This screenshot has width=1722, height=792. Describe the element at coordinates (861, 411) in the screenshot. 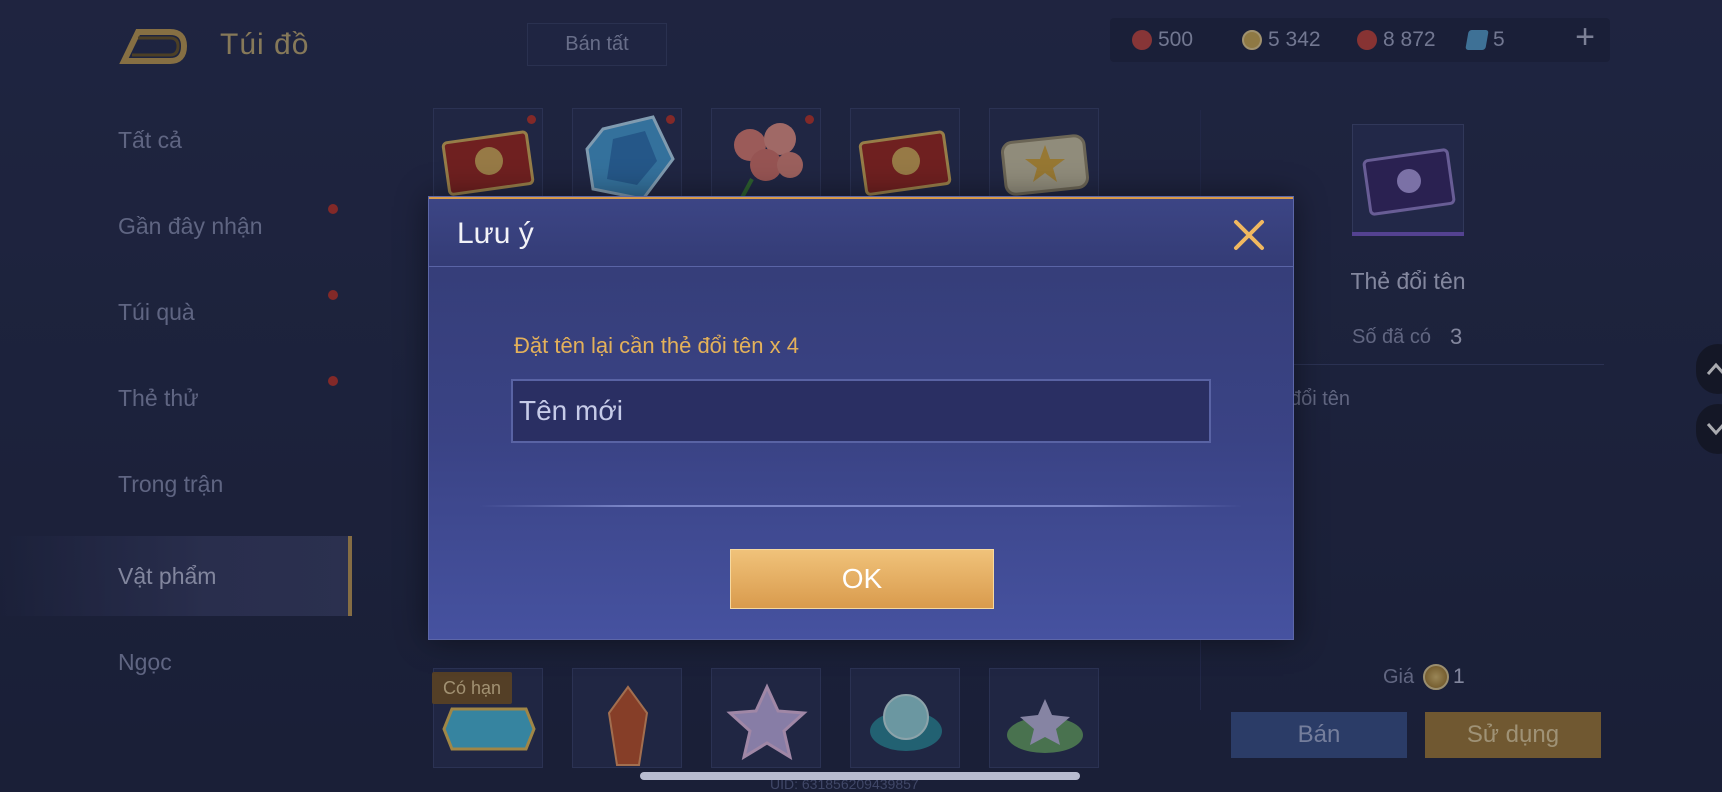

I see `new-name-input` at that location.